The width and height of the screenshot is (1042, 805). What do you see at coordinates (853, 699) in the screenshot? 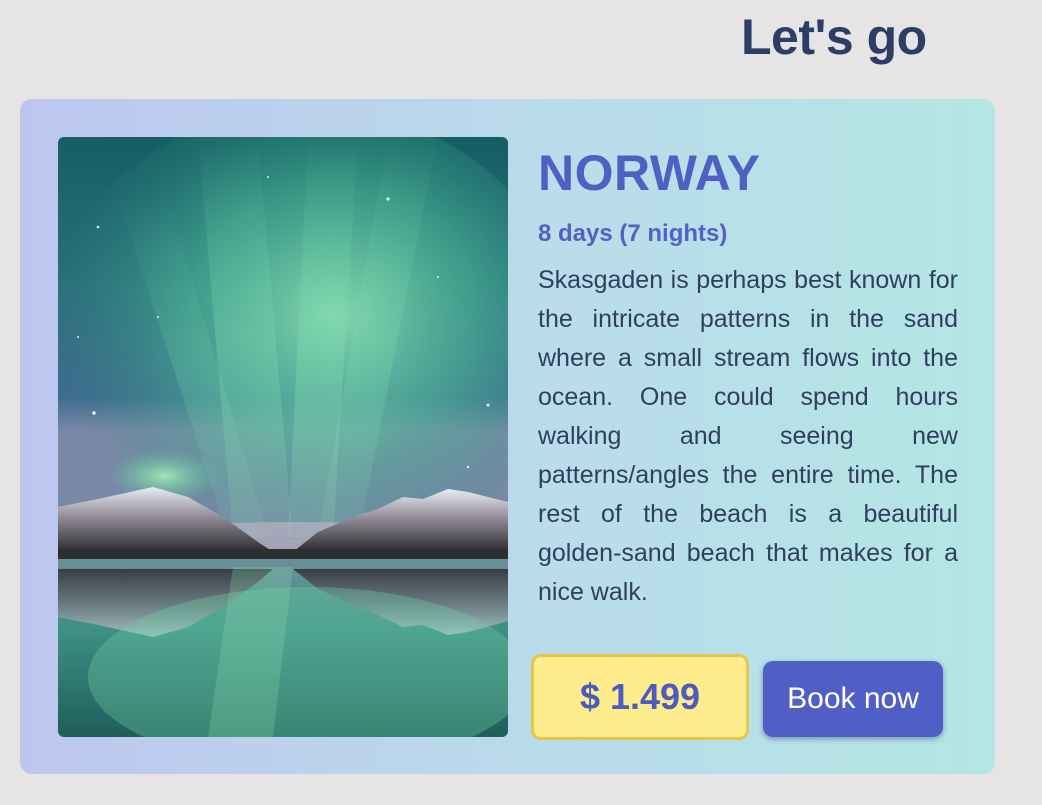
I see `book-now-button: Book now` at bounding box center [853, 699].